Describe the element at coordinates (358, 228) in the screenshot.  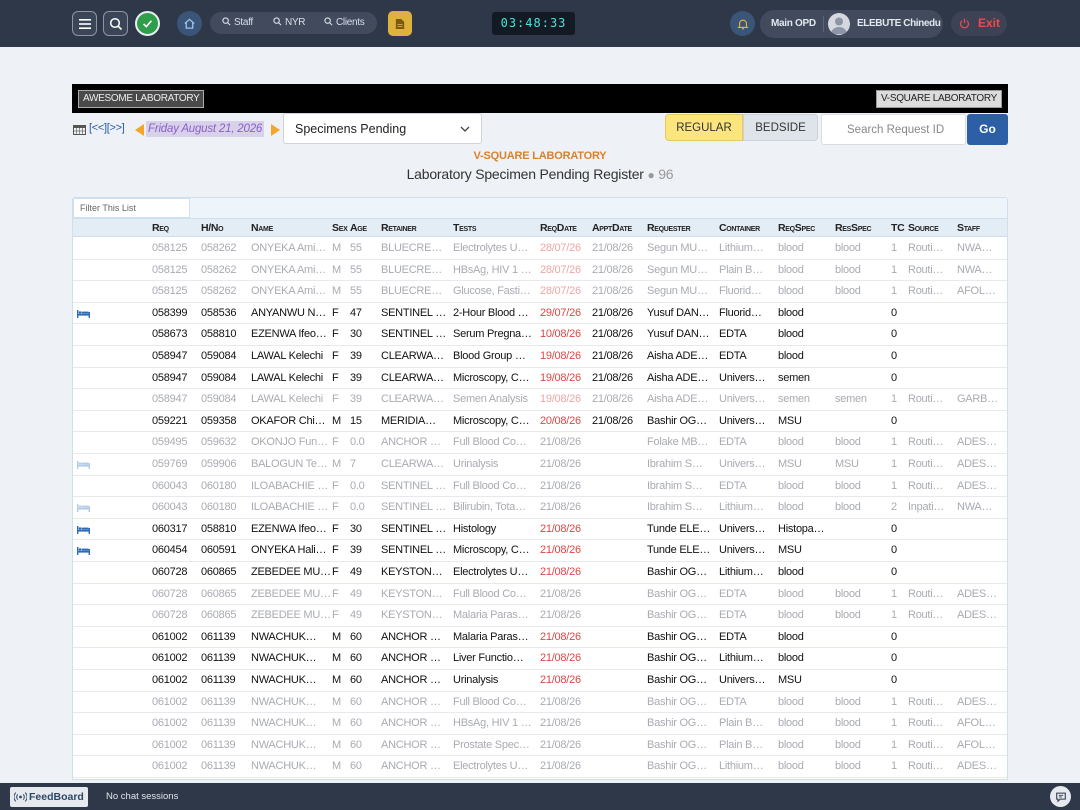
I see `column-header-age: Age` at that location.